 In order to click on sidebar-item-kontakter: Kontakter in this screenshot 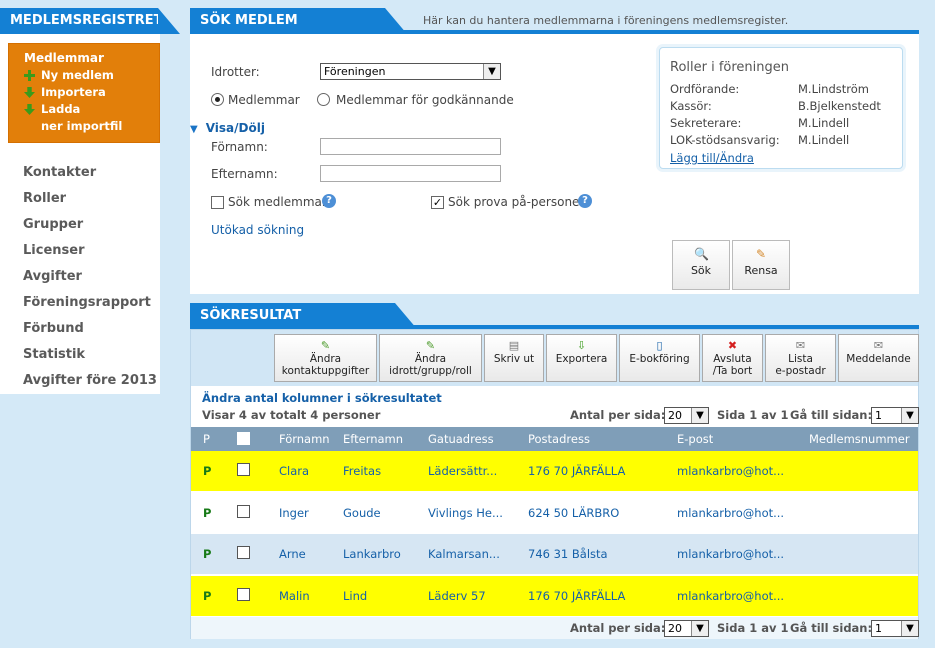, I will do `click(83, 173)`.